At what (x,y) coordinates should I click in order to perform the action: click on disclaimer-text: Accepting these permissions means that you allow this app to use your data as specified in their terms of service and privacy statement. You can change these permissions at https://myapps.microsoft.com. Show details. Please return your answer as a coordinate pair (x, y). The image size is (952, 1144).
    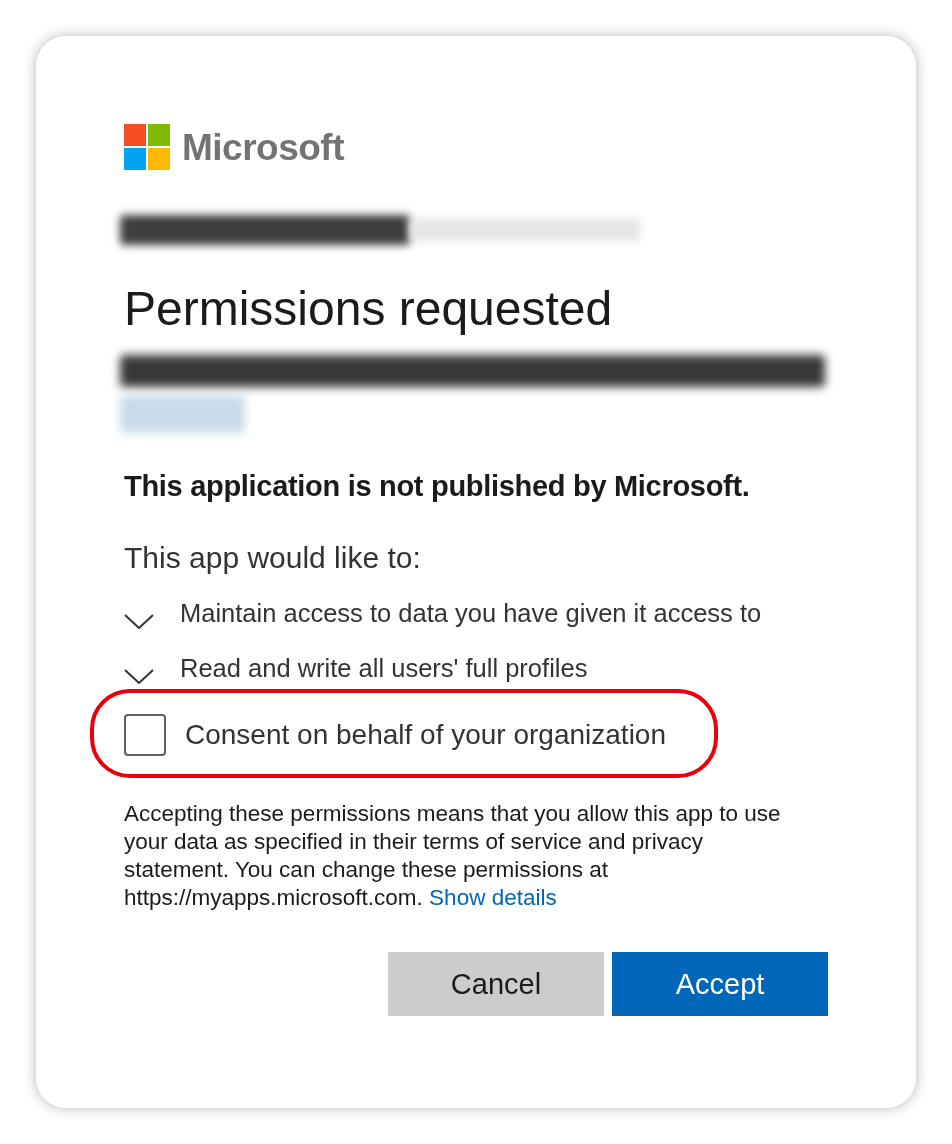
    Looking at the image, I should click on (453, 856).